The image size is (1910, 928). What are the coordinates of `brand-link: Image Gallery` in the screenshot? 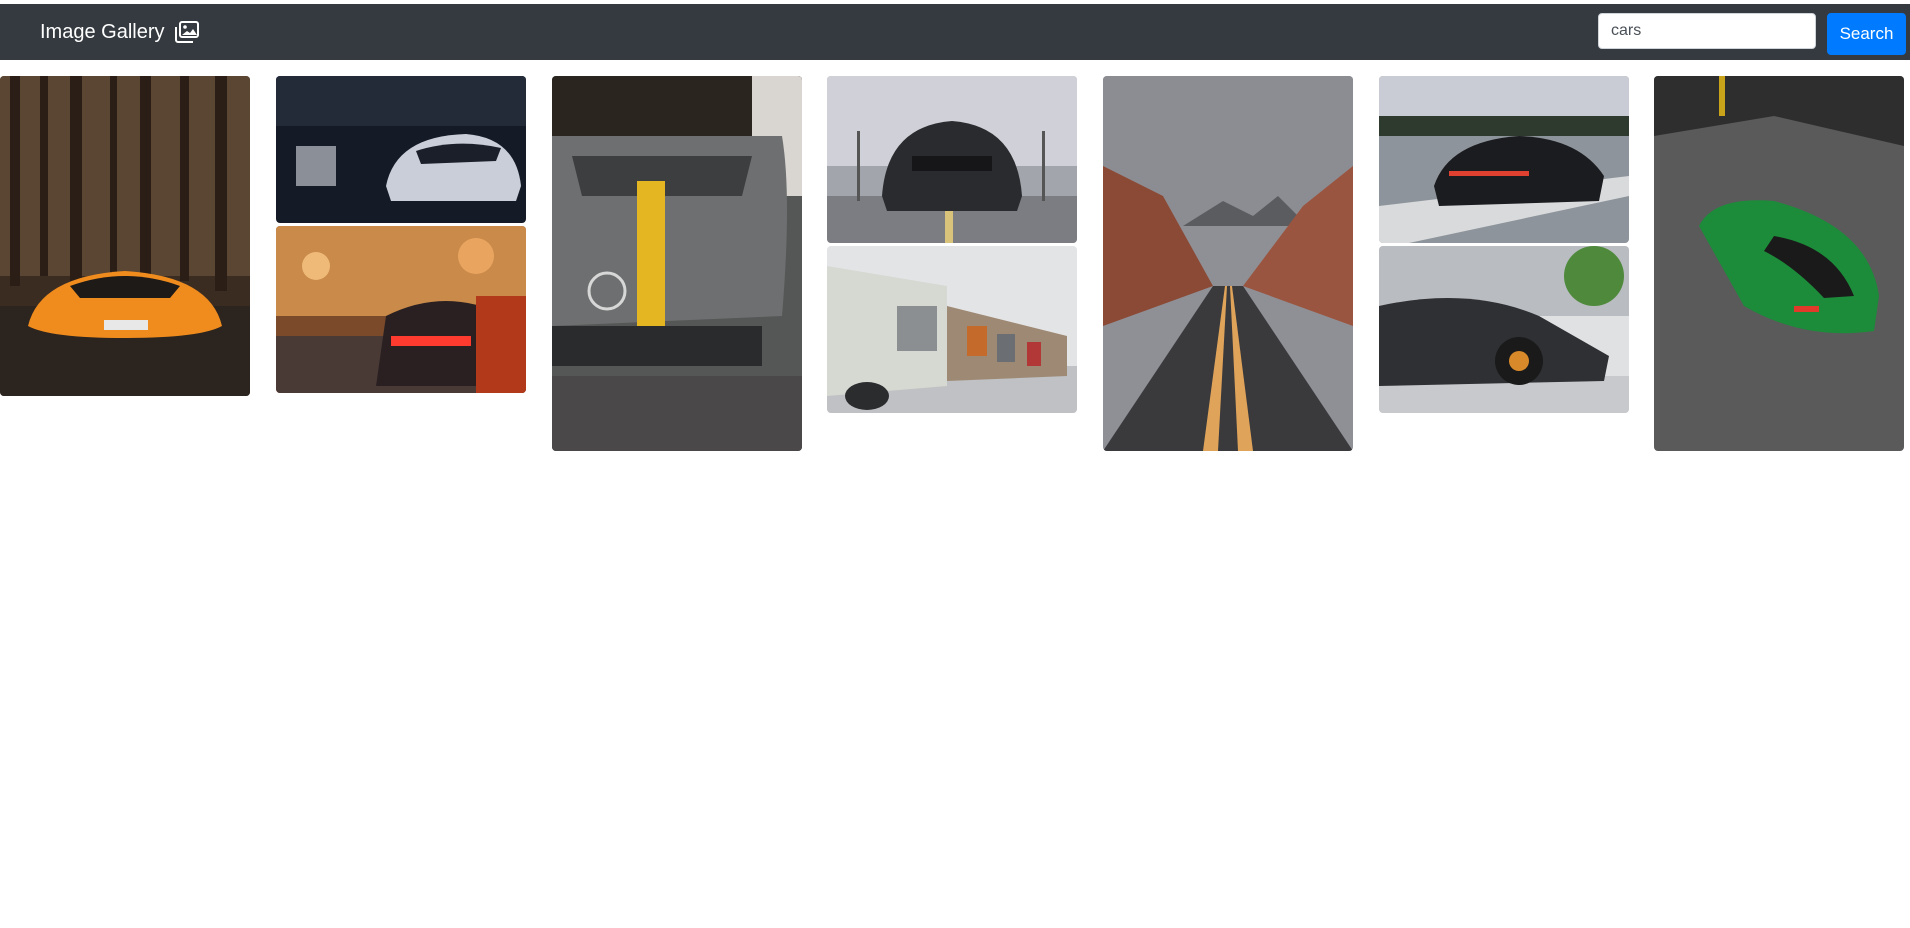 It's located at (119, 32).